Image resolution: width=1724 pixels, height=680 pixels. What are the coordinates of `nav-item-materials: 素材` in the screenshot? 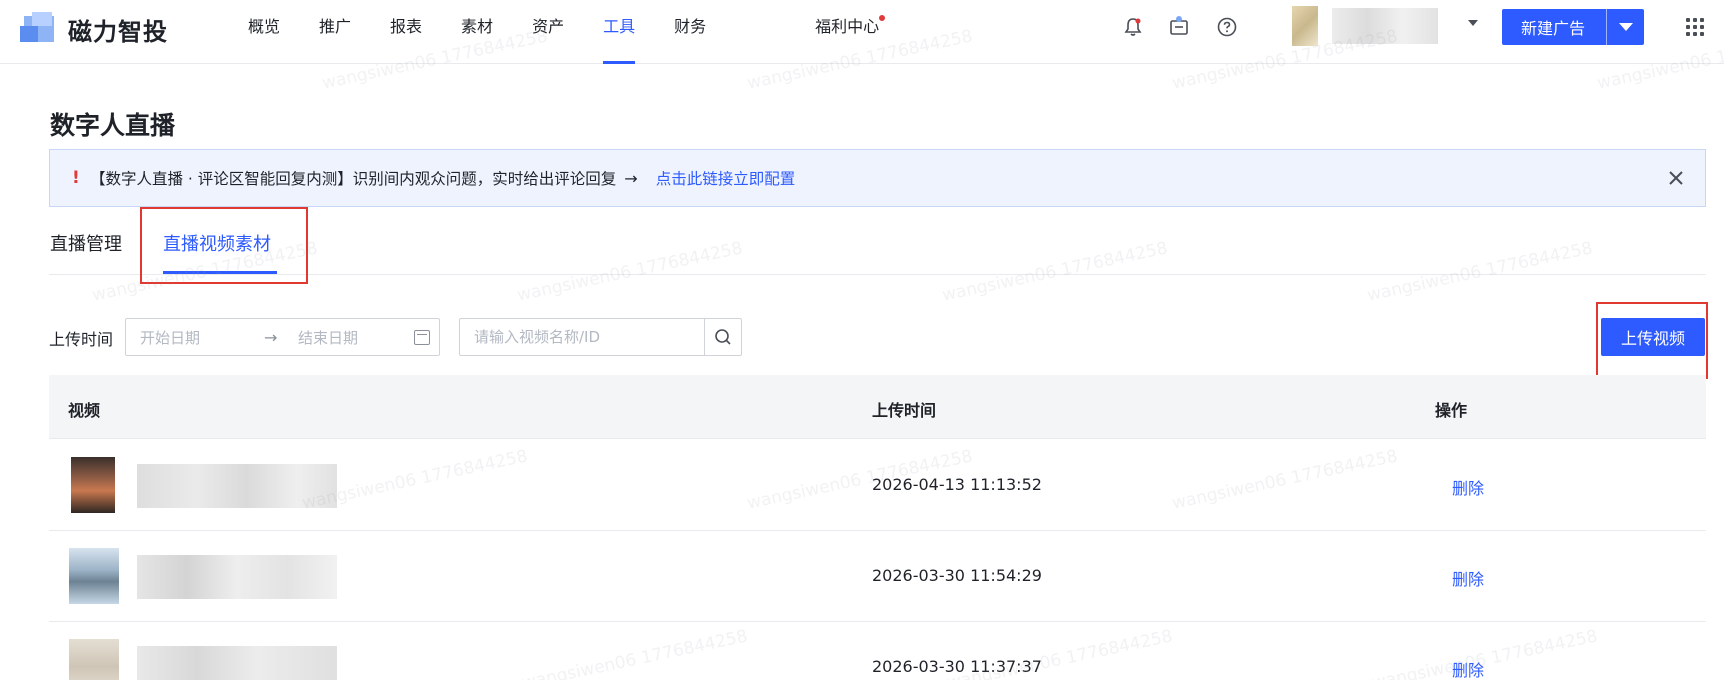 It's located at (477, 32).